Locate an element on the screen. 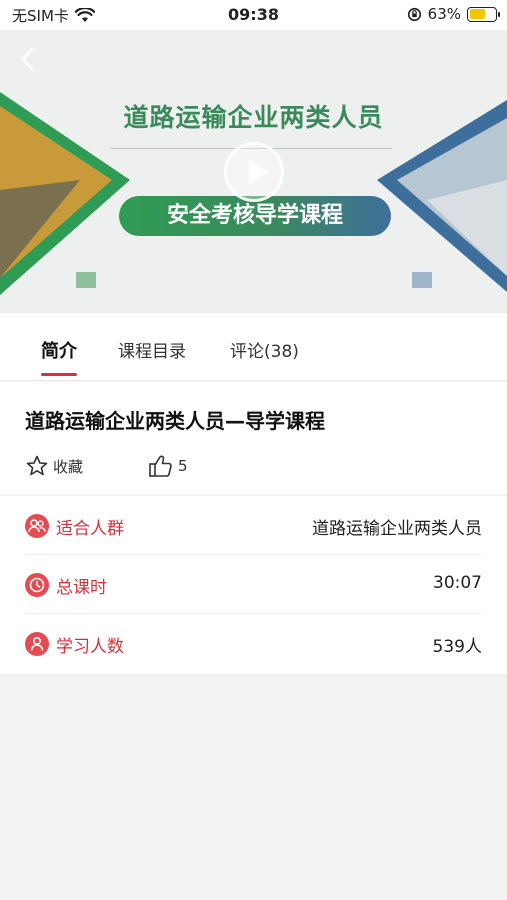  tab-intro: 简介 is located at coordinates (59, 350).